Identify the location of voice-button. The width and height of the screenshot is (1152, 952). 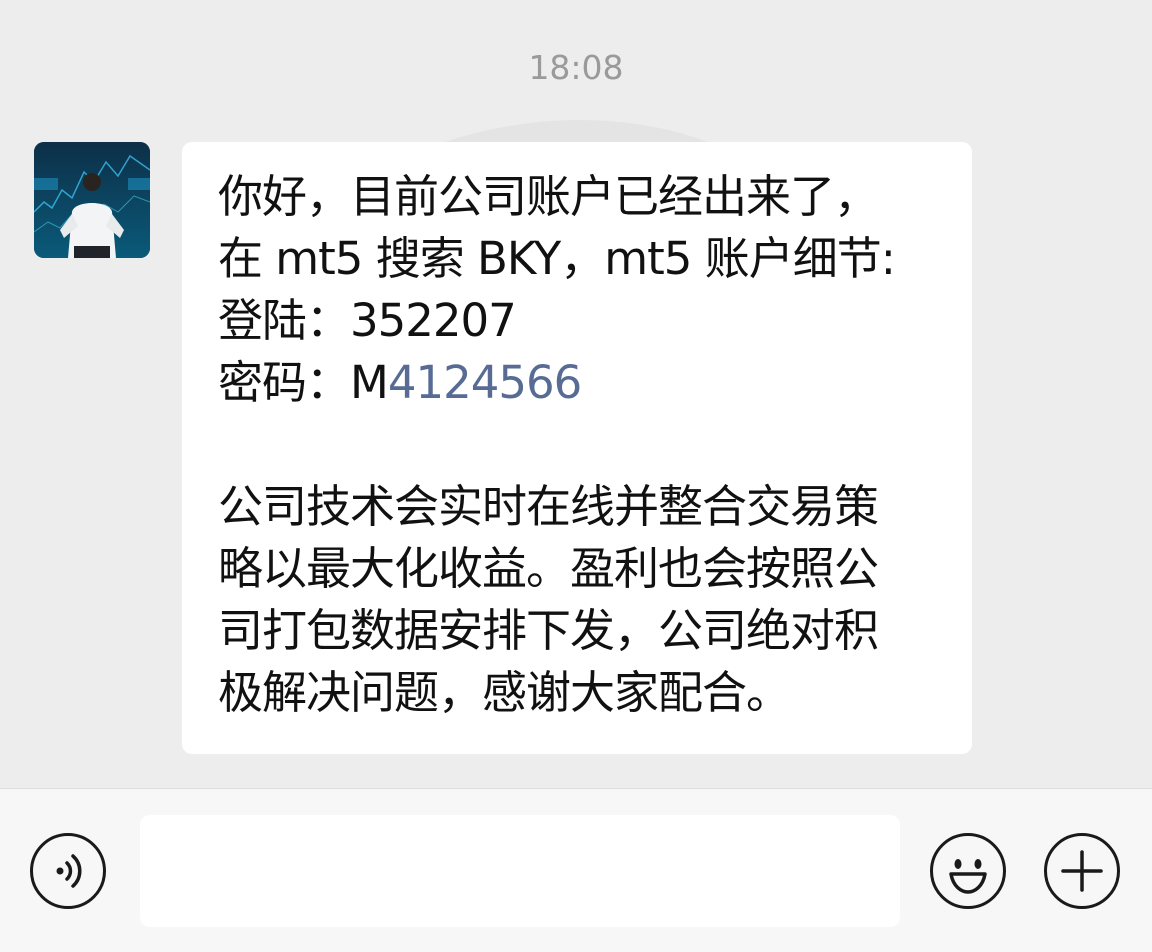
(68, 871).